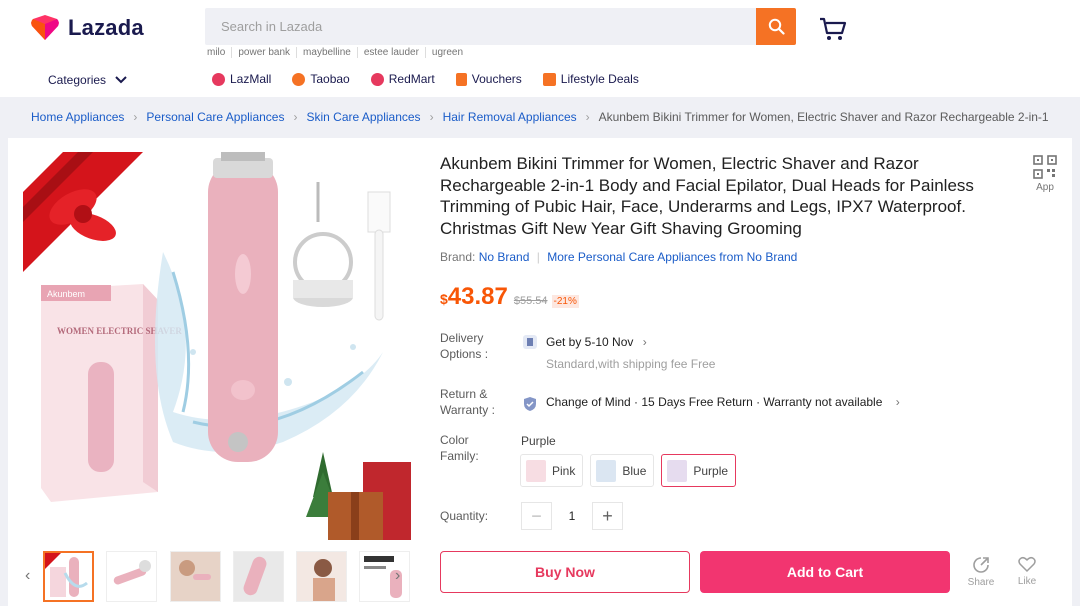 The width and height of the screenshot is (1080, 606). I want to click on share-button: Share, so click(981, 572).